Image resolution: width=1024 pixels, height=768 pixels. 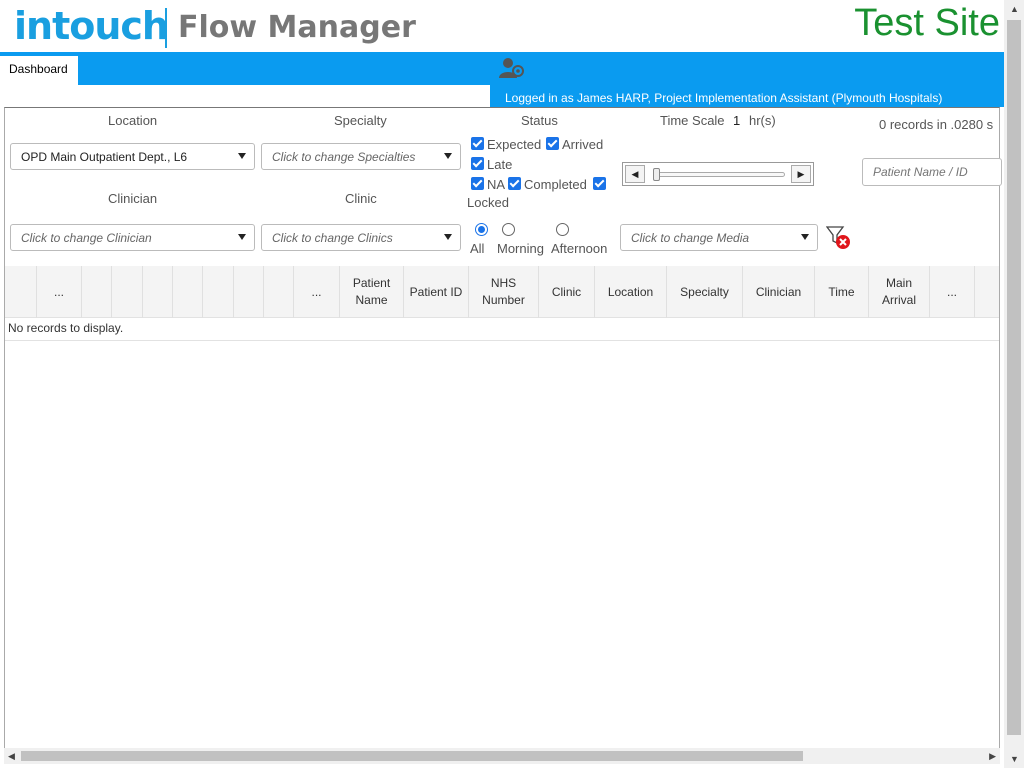 I want to click on grid-col-nhs-number: NHS Number, so click(x=504, y=292).